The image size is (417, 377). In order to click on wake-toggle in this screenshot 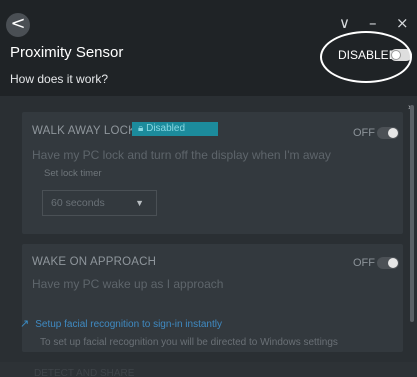, I will do `click(388, 263)`.